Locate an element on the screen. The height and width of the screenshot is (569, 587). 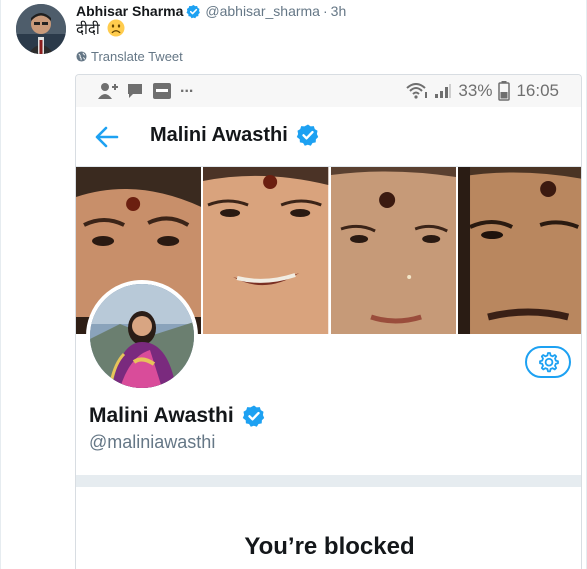
status-time: 16:05 is located at coordinates (537, 90).